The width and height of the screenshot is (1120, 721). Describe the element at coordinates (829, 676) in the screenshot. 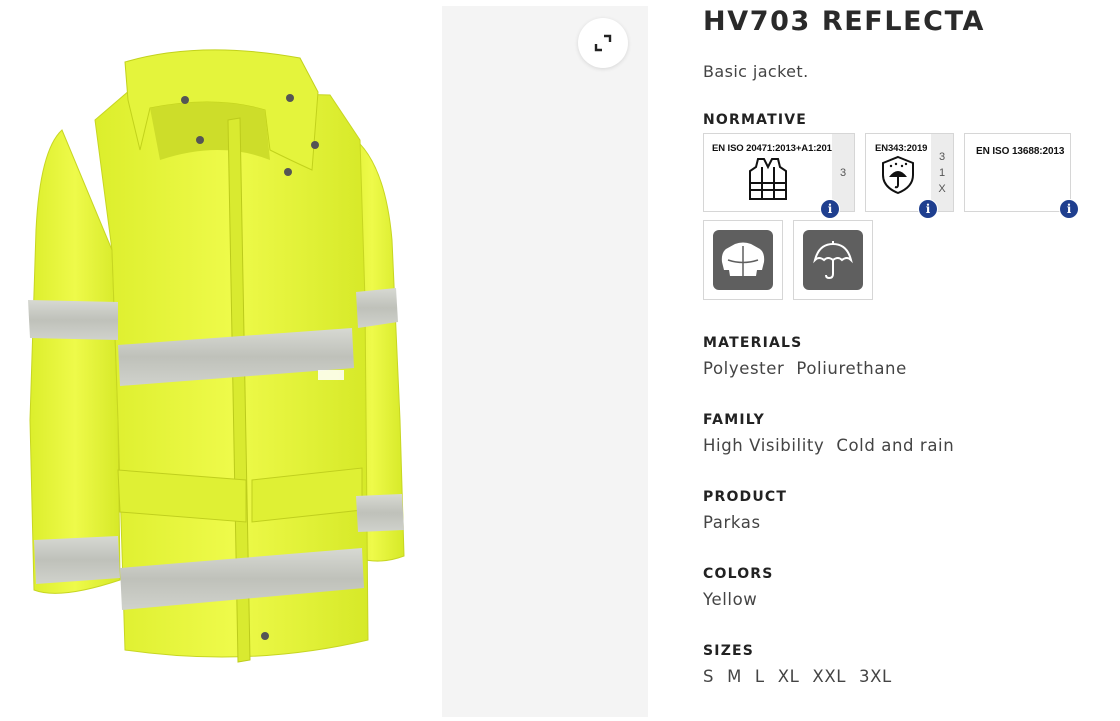

I see `size-item: XXL` at that location.